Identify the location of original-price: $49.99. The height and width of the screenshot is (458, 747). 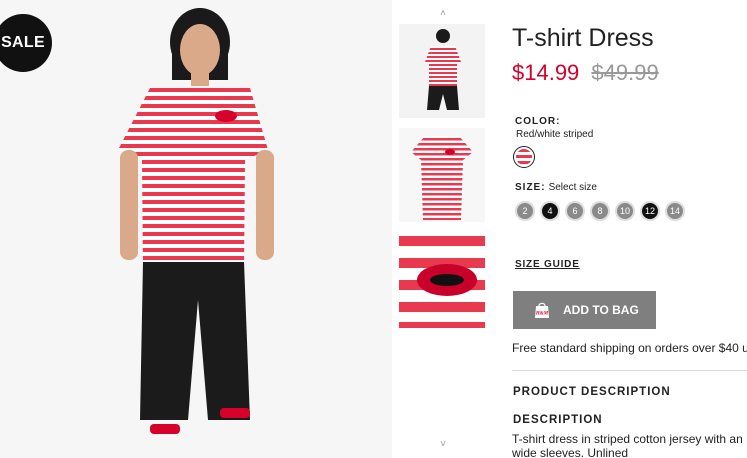
(625, 72).